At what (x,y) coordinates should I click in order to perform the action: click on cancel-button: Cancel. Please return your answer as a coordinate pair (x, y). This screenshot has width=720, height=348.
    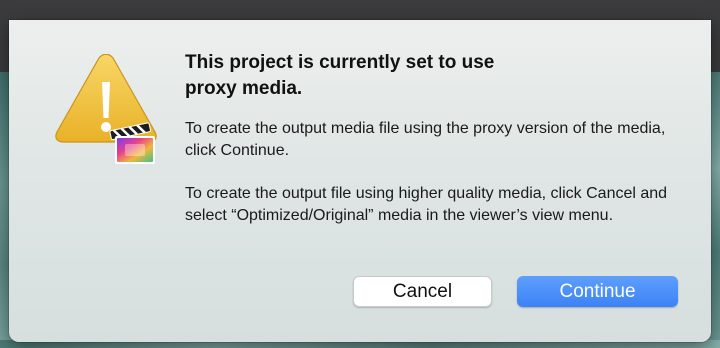
    Looking at the image, I should click on (422, 291).